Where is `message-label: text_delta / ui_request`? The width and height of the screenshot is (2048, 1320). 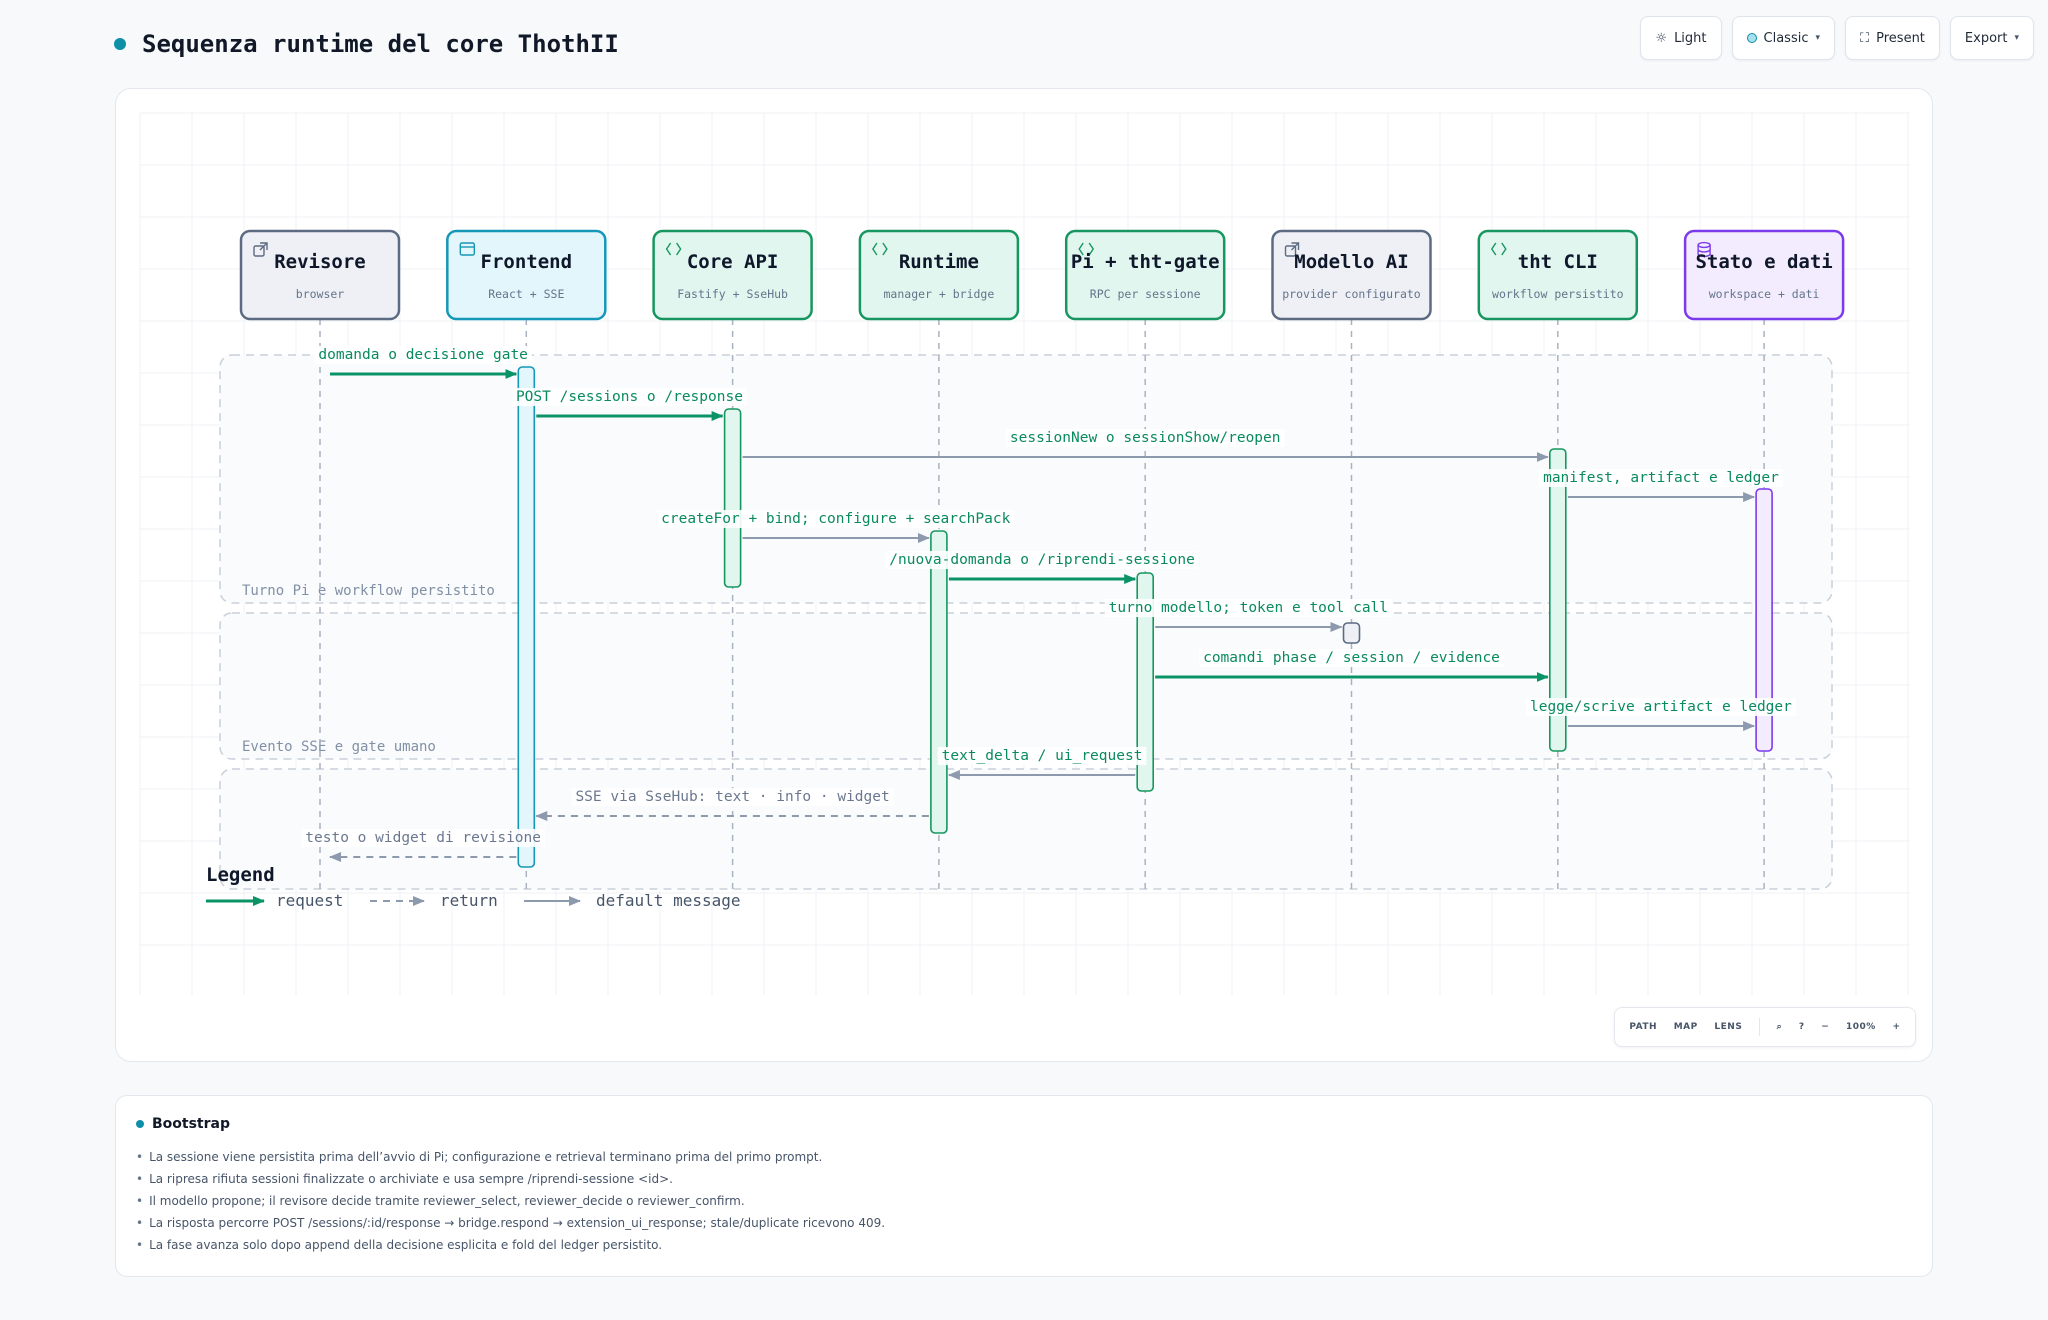 message-label: text_delta / ui_request is located at coordinates (1042, 756).